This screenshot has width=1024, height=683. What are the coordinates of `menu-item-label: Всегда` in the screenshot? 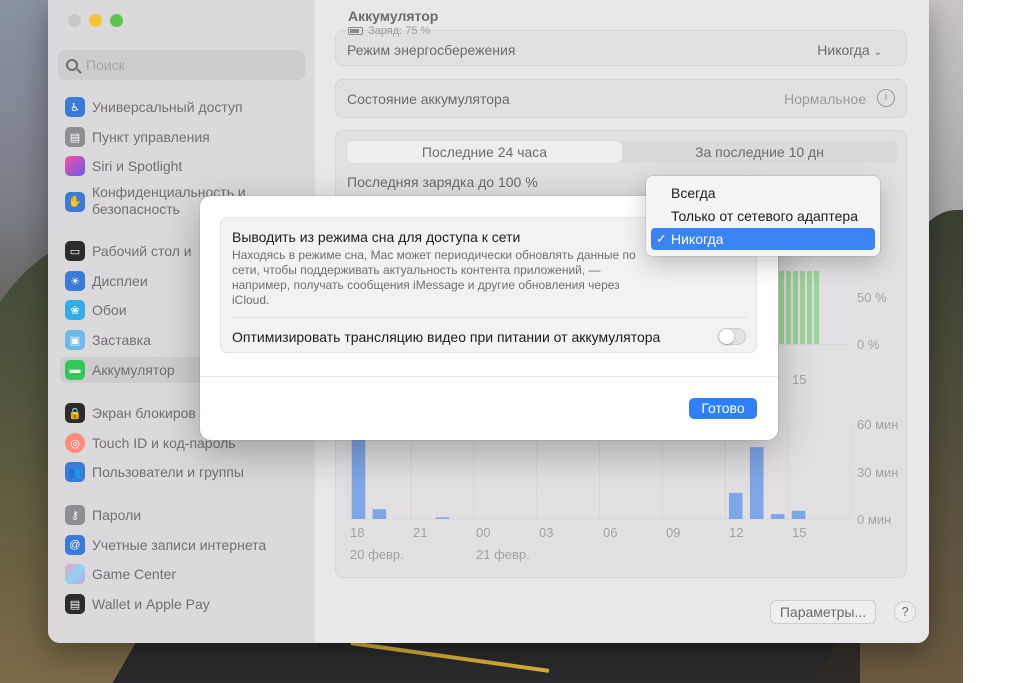 It's located at (693, 193).